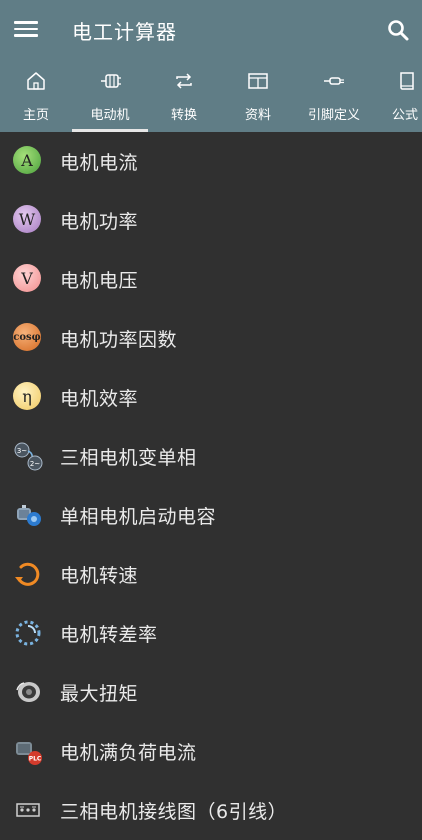  I want to click on tab-pinout: 引脚定义, so click(334, 97).